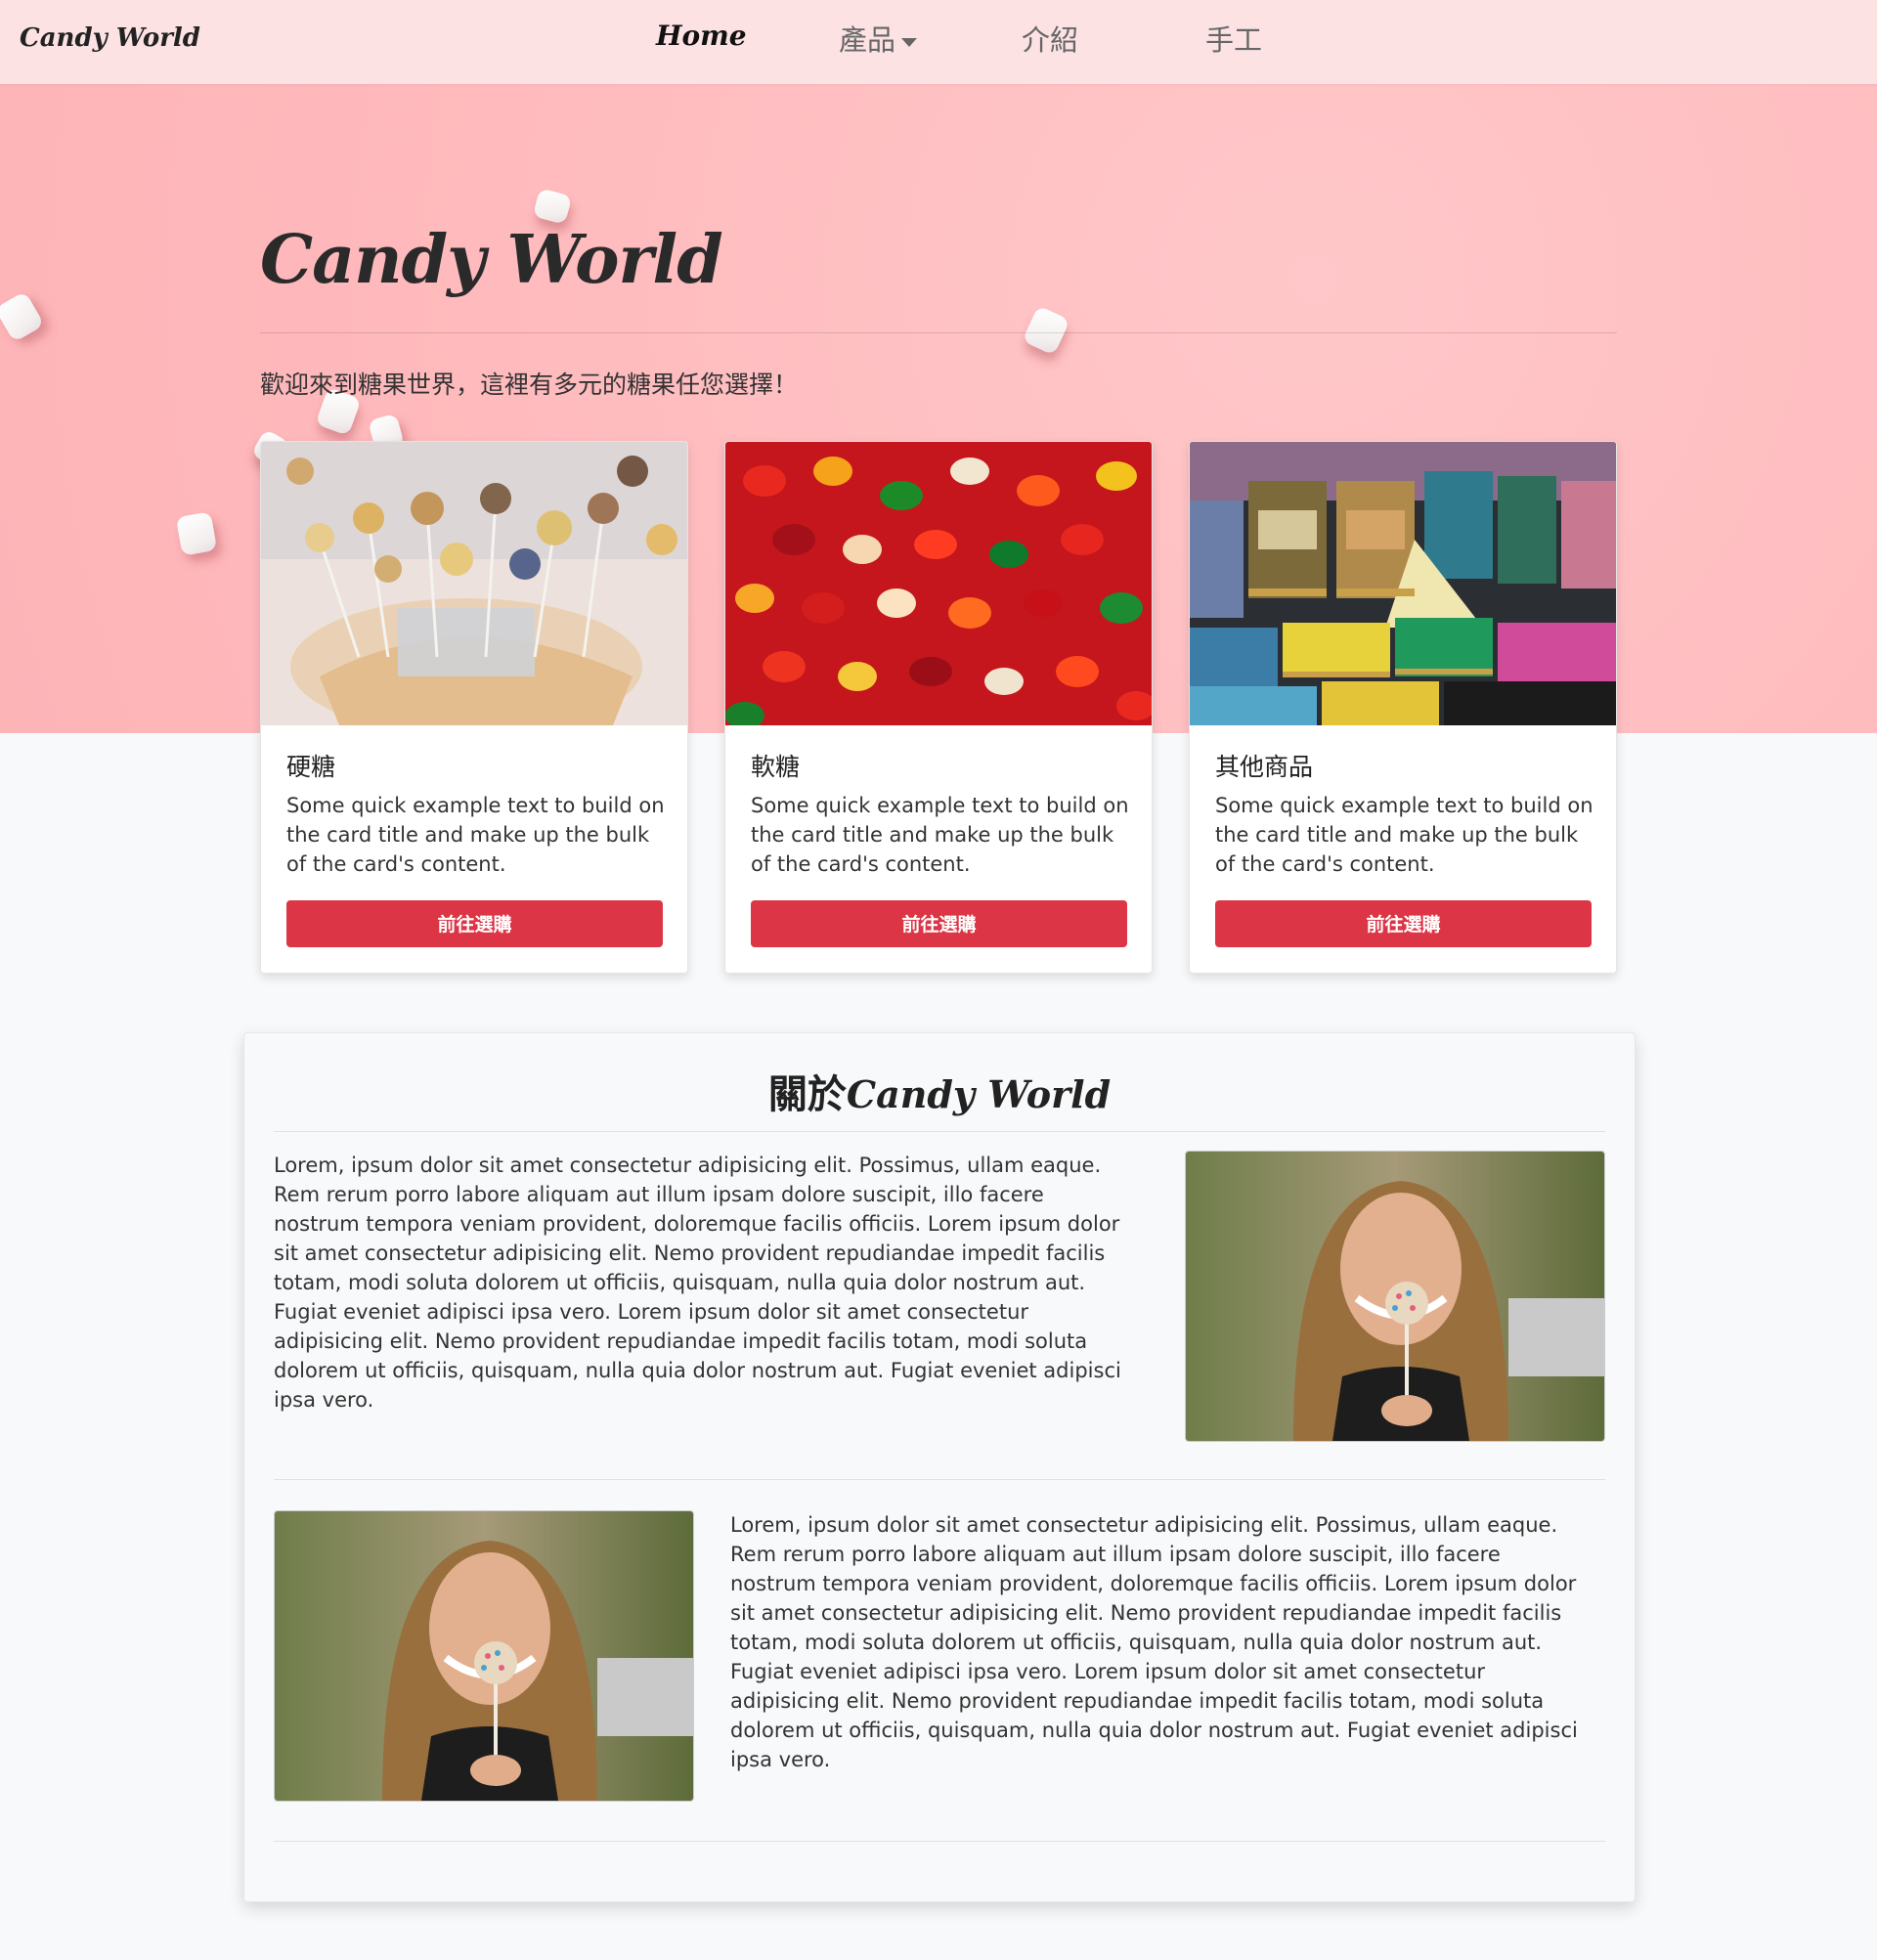  What do you see at coordinates (491, 260) in the screenshot?
I see `hero-title: Candy World` at bounding box center [491, 260].